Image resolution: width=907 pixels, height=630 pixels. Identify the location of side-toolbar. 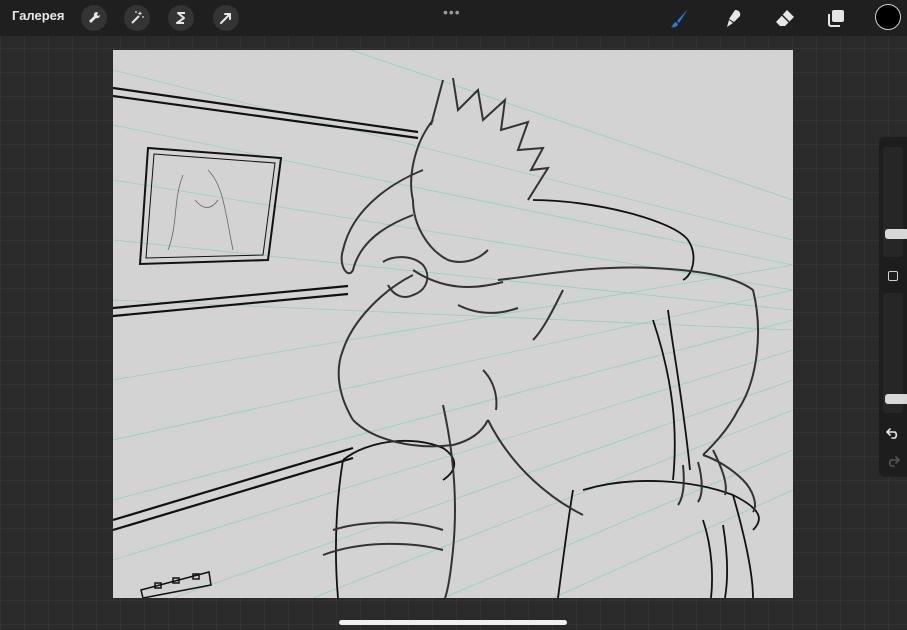
(893, 307).